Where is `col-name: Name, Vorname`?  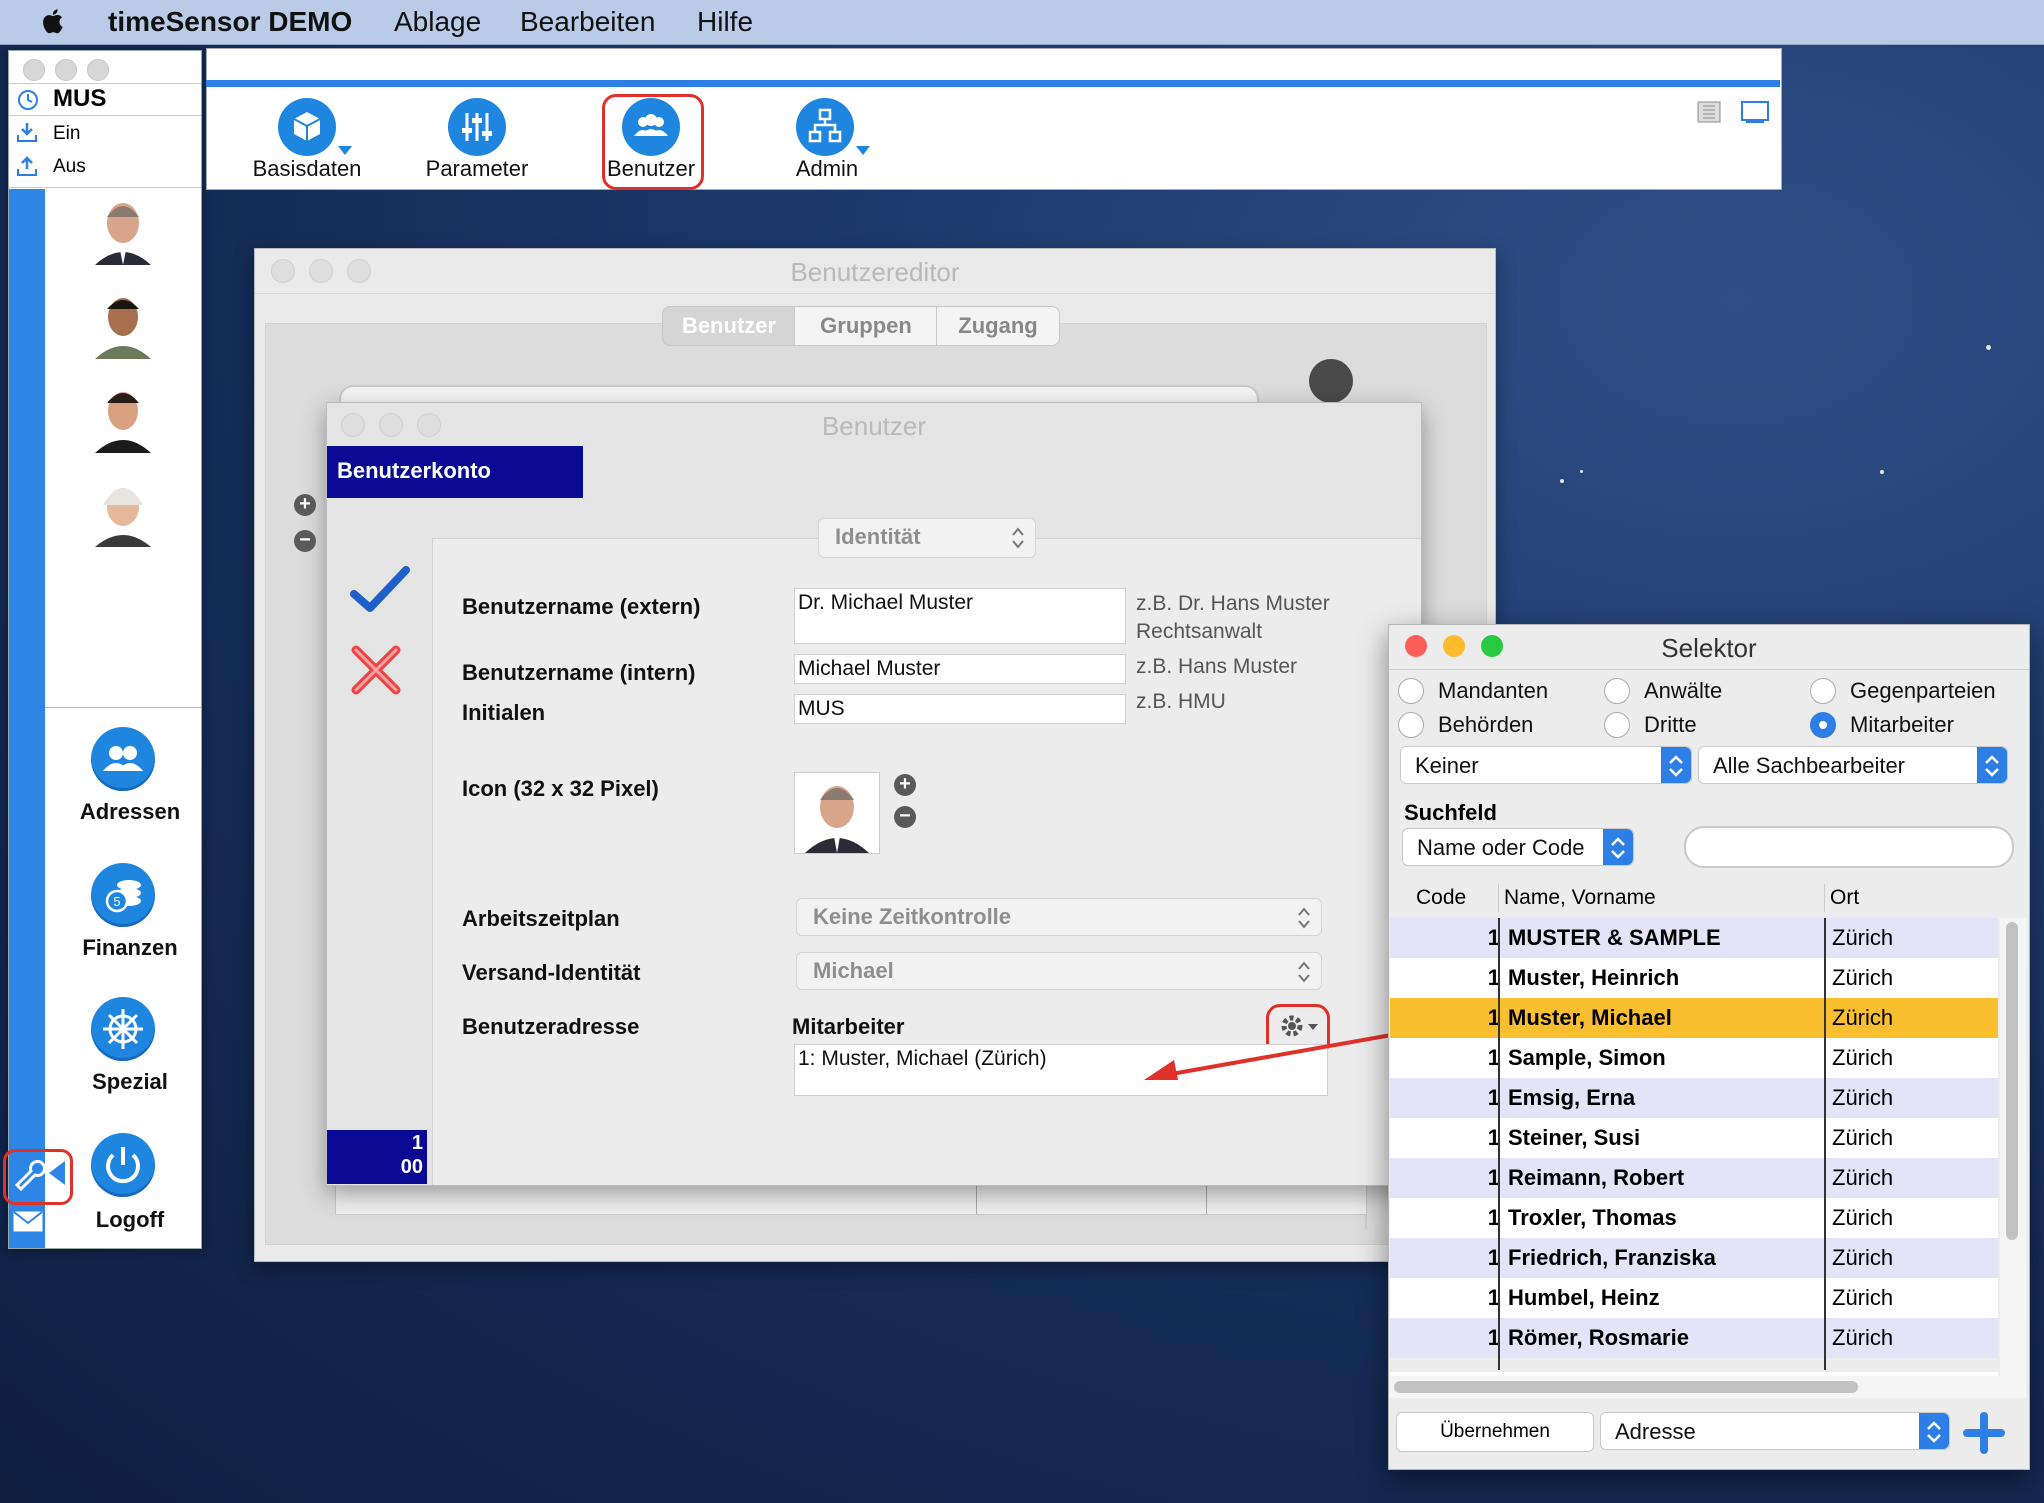 col-name: Name, Vorname is located at coordinates (1580, 898).